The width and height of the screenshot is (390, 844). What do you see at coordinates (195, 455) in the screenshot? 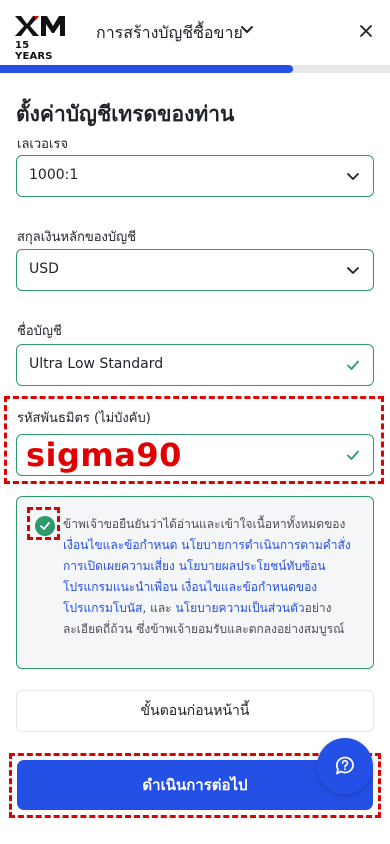
I see `referral-input: sigma90` at bounding box center [195, 455].